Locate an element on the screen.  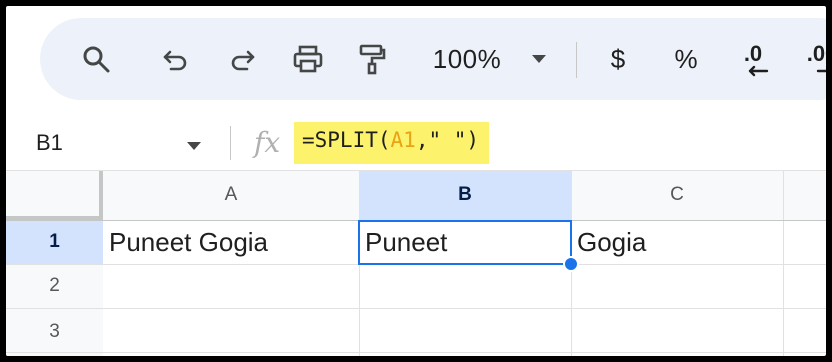
zoom-dropdown-button is located at coordinates (539, 59).